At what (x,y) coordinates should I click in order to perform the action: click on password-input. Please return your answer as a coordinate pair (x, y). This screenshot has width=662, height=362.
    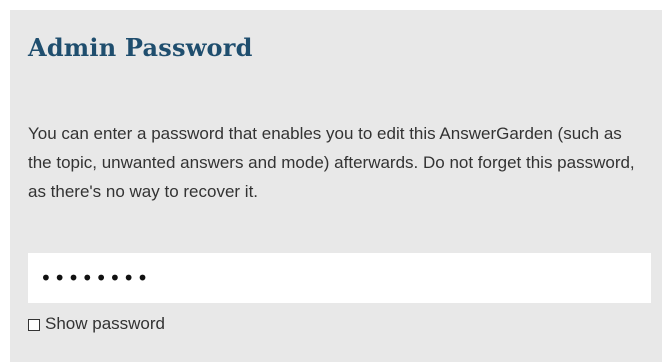
    Looking at the image, I should click on (339, 278).